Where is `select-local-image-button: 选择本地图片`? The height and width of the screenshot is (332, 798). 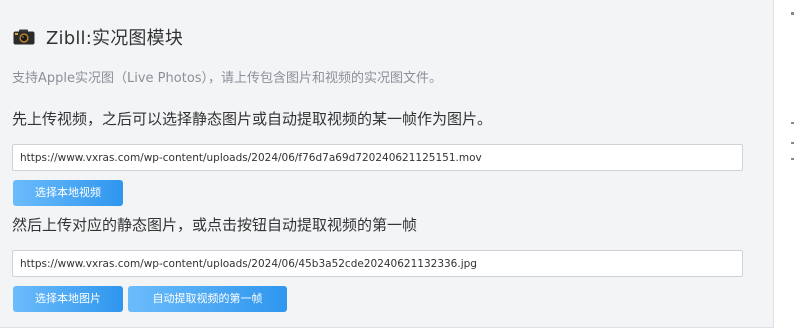 select-local-image-button: 选择本地图片 is located at coordinates (68, 299).